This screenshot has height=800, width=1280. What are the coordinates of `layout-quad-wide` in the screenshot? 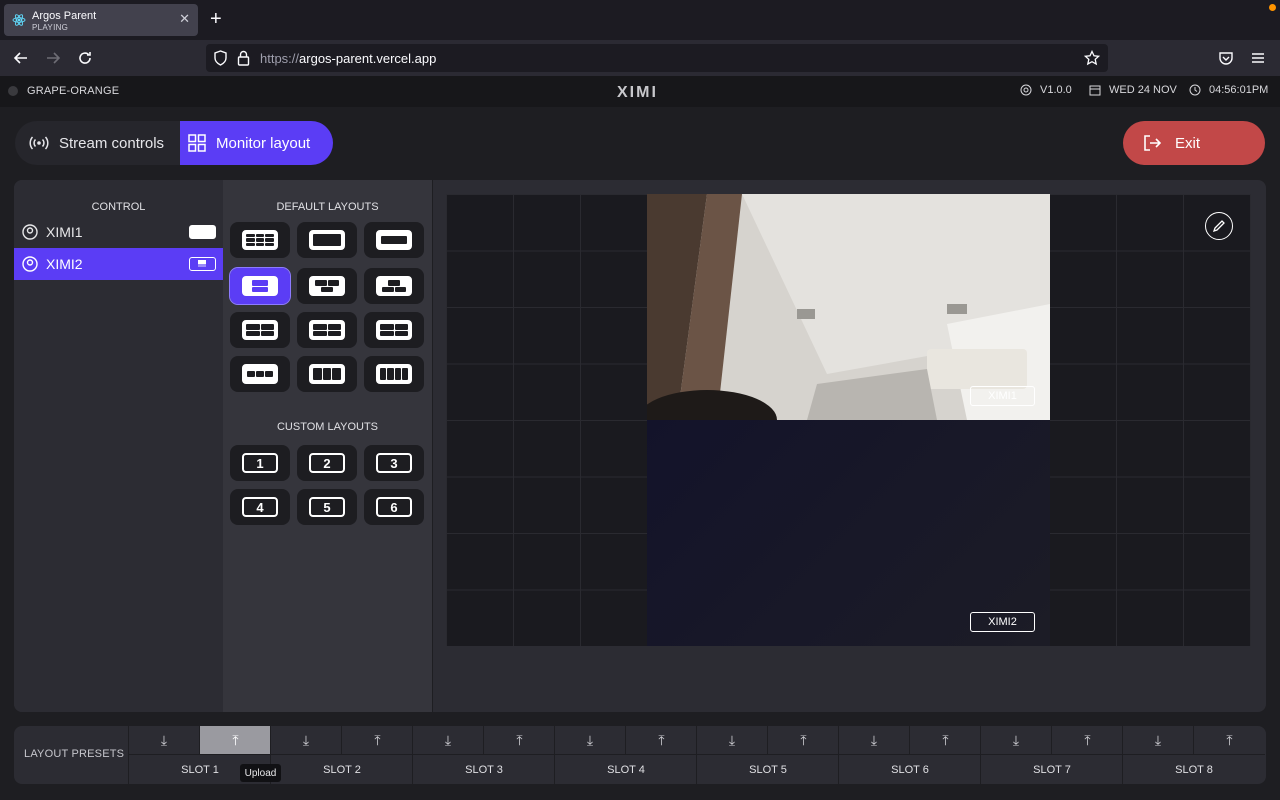 It's located at (394, 330).